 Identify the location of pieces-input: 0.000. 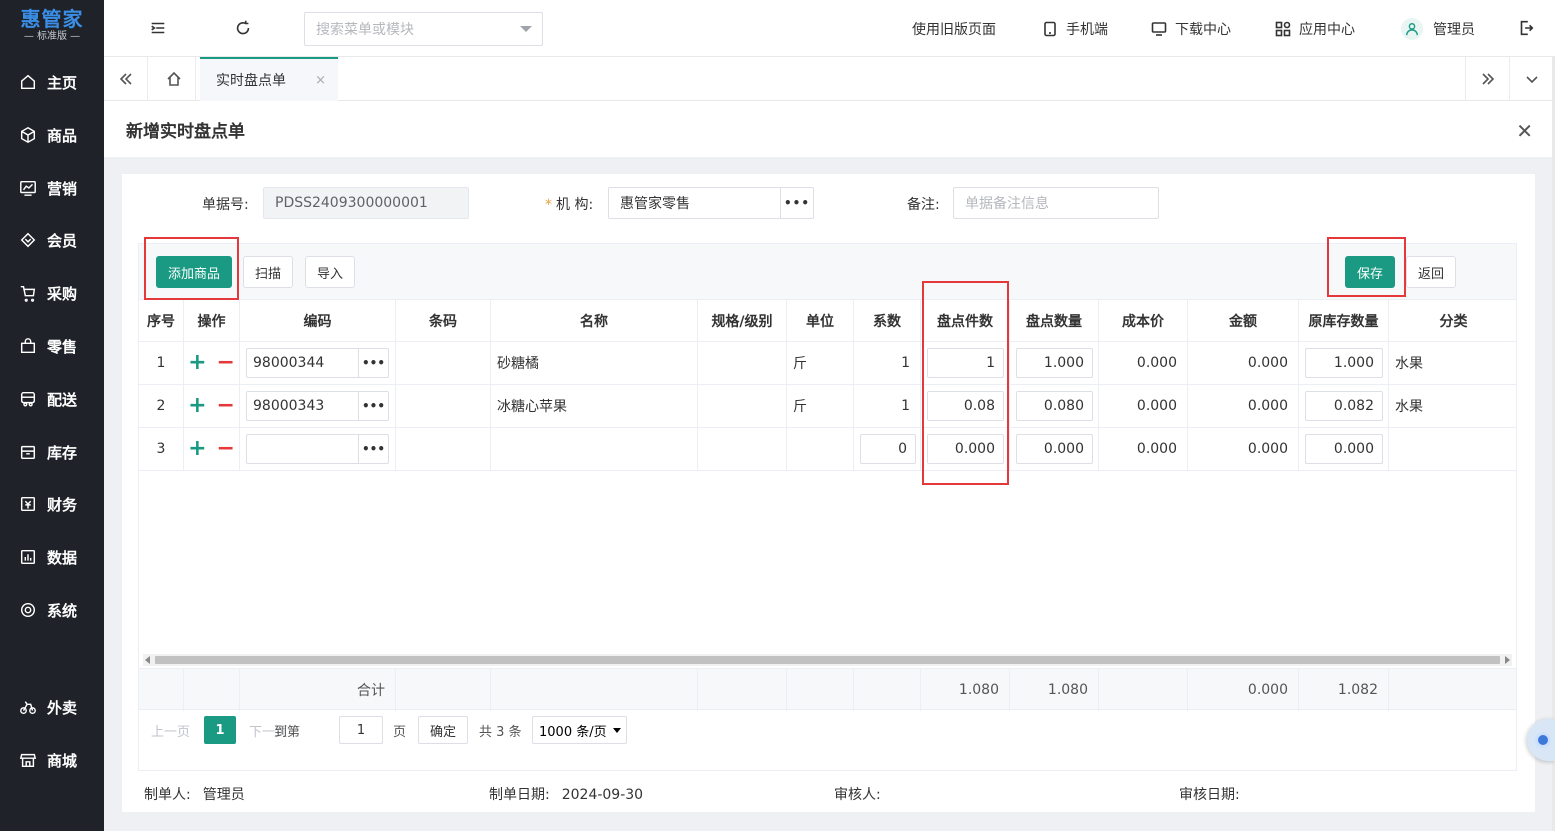
(965, 449).